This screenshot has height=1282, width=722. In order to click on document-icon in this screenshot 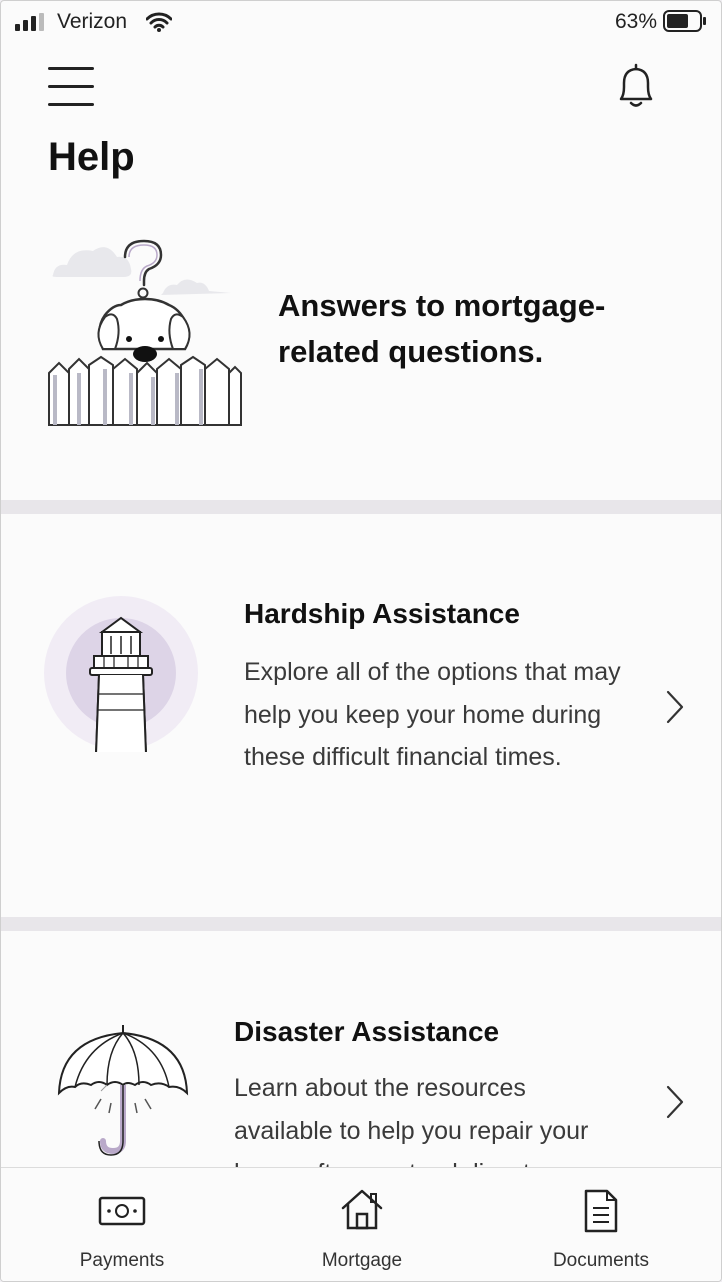, I will do `click(601, 1211)`.